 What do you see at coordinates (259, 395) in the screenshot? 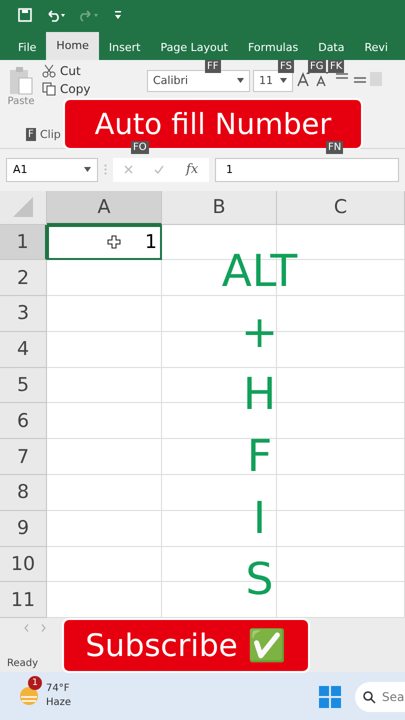
I see `shortcut-key-text: H` at bounding box center [259, 395].